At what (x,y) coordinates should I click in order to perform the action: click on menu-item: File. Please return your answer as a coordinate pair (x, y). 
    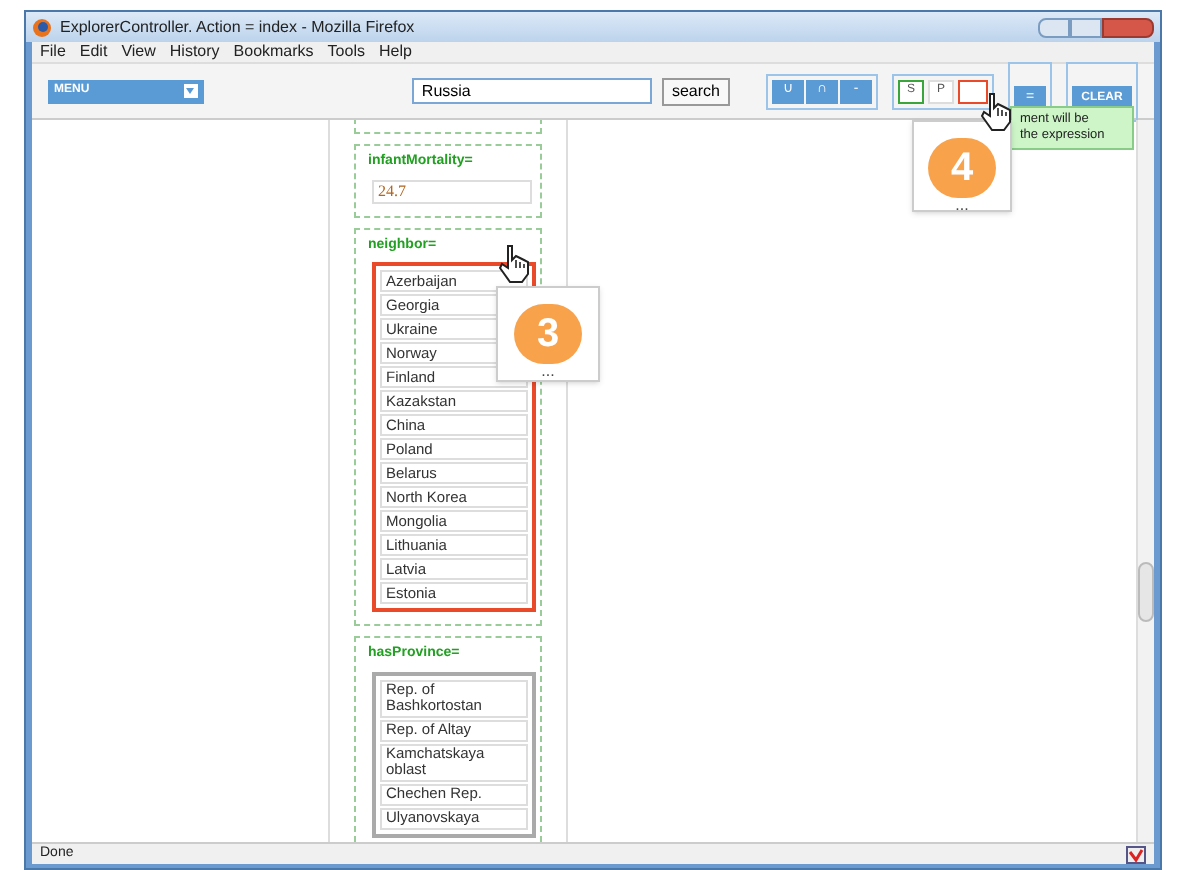
    Looking at the image, I should click on (53, 52).